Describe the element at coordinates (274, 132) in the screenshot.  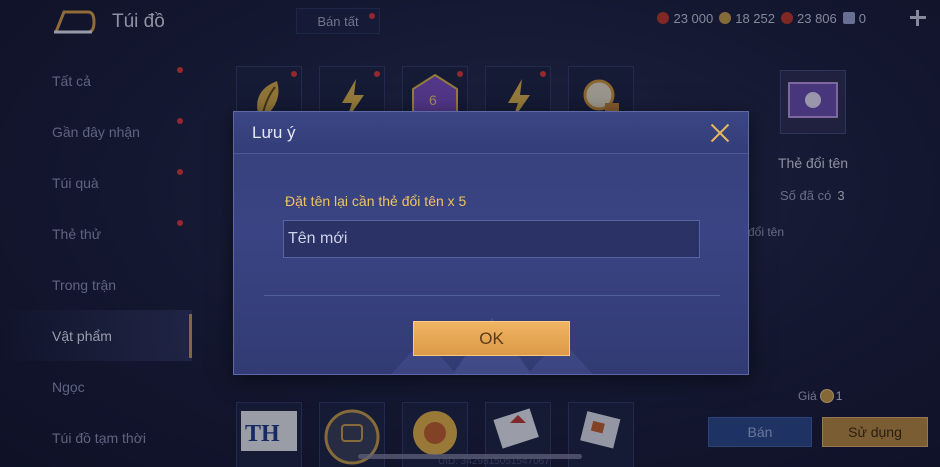
I see `dialog-title: Lưu ý` at that location.